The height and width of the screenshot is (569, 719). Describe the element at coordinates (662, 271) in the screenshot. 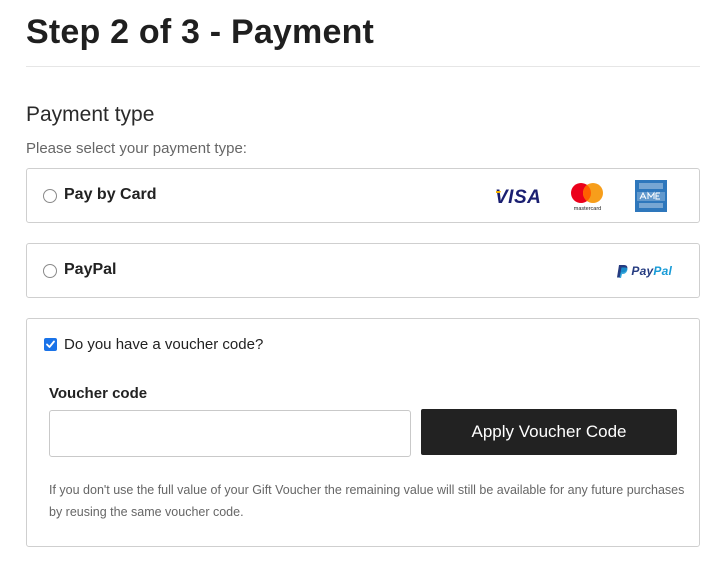

I see `paypal-logo-text-light: Pal` at that location.